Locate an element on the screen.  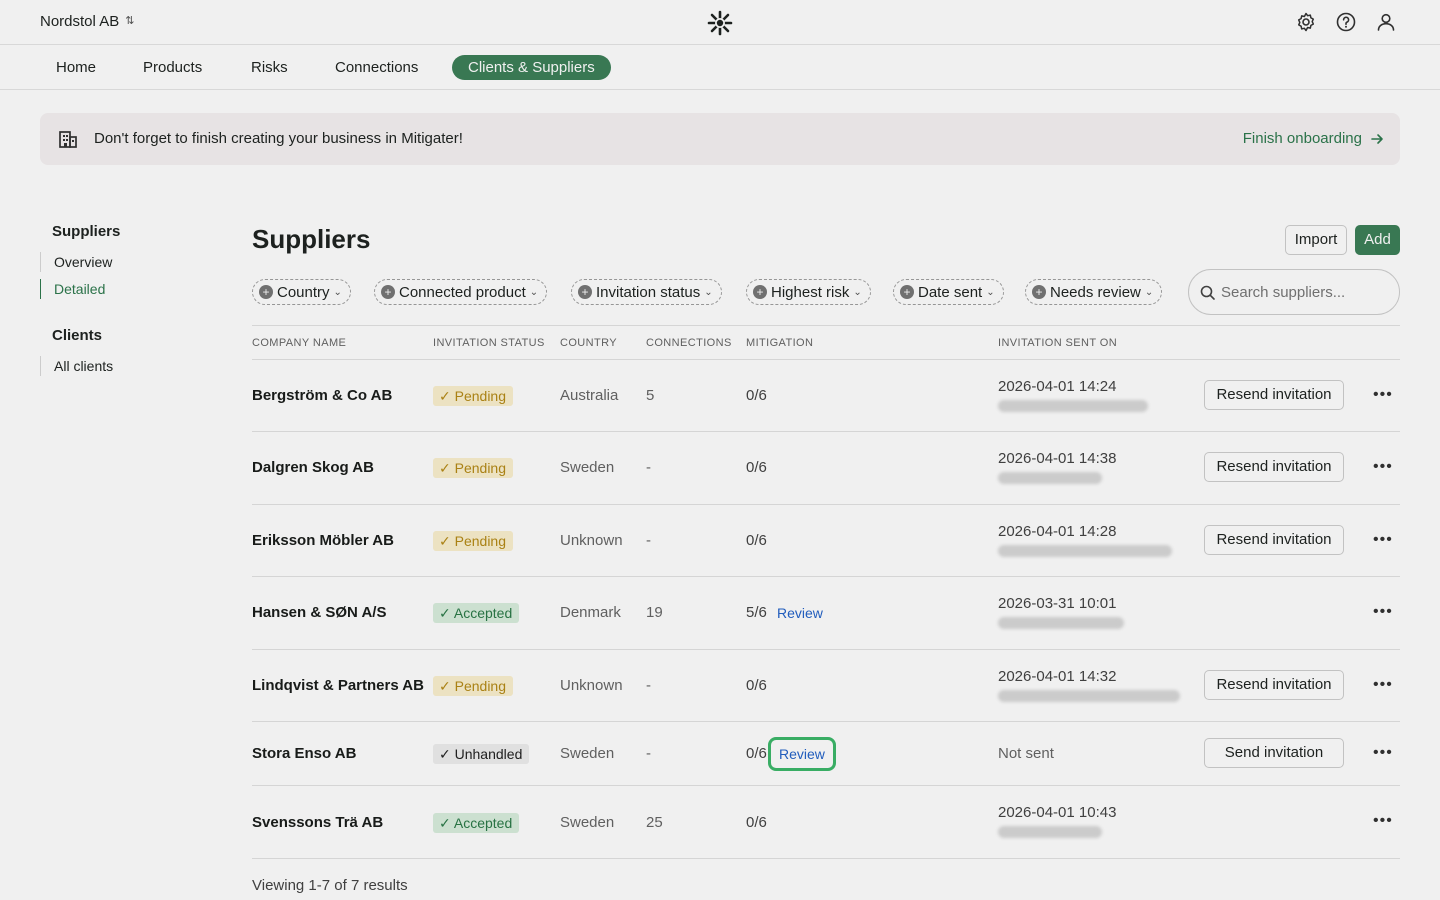
settings-gear-icon is located at coordinates (1306, 22).